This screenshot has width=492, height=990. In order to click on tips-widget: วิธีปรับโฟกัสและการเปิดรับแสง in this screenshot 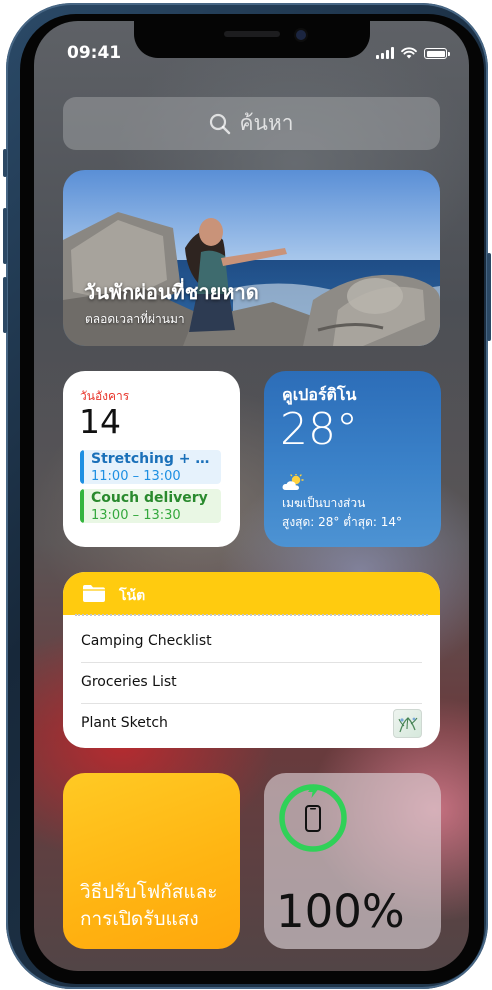, I will do `click(151, 861)`.